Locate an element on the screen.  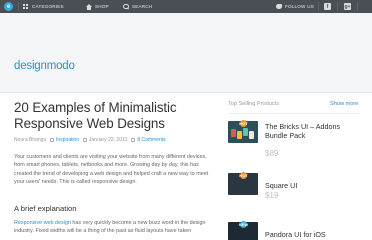
grid-icon is located at coordinates (26, 6).